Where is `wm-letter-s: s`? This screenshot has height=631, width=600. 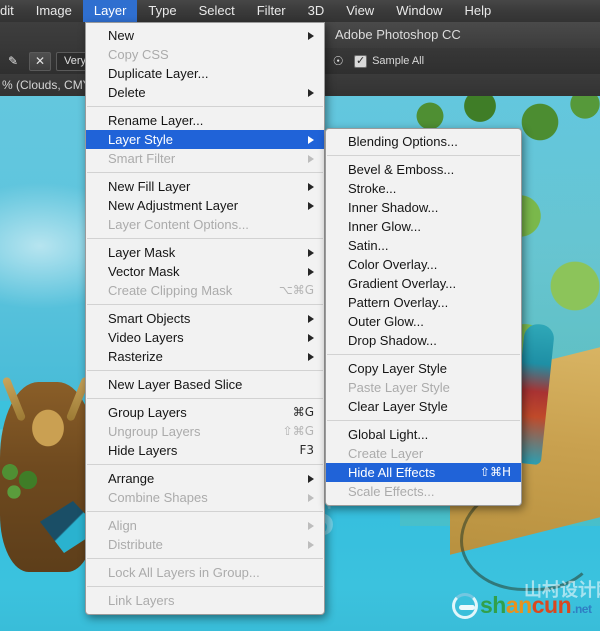
wm-letter-s: s is located at coordinates (486, 605).